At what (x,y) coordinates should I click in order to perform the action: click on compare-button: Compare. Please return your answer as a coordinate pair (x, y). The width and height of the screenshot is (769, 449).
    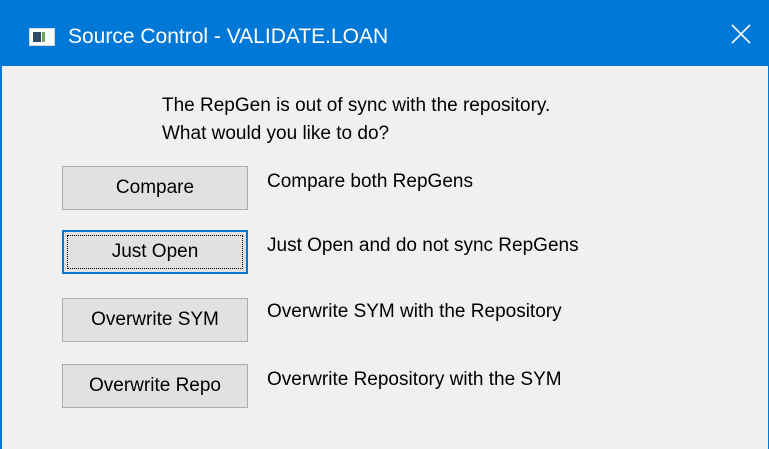
    Looking at the image, I should click on (155, 188).